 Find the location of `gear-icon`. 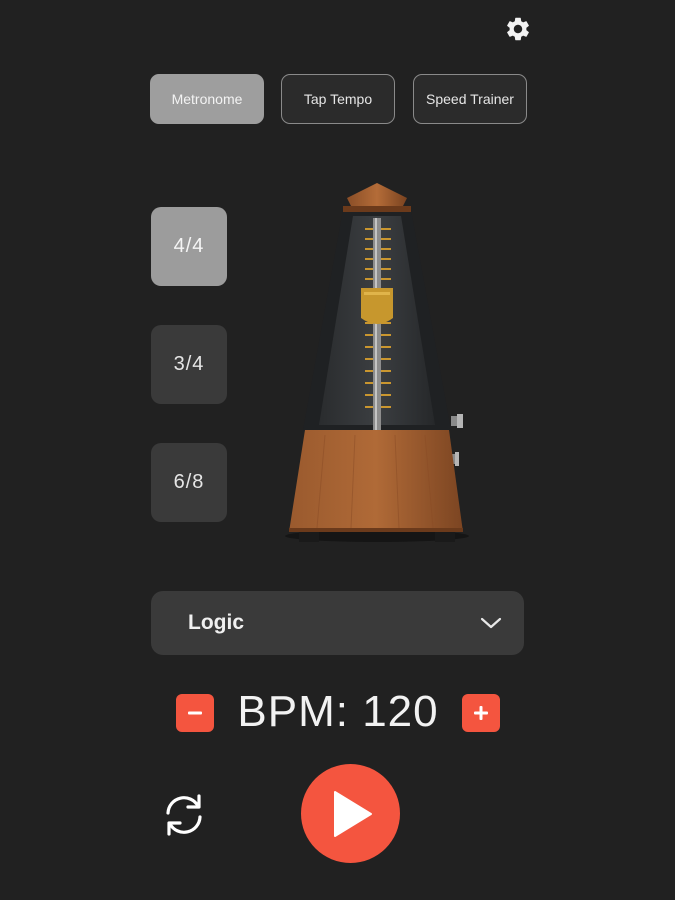

gear-icon is located at coordinates (518, 29).